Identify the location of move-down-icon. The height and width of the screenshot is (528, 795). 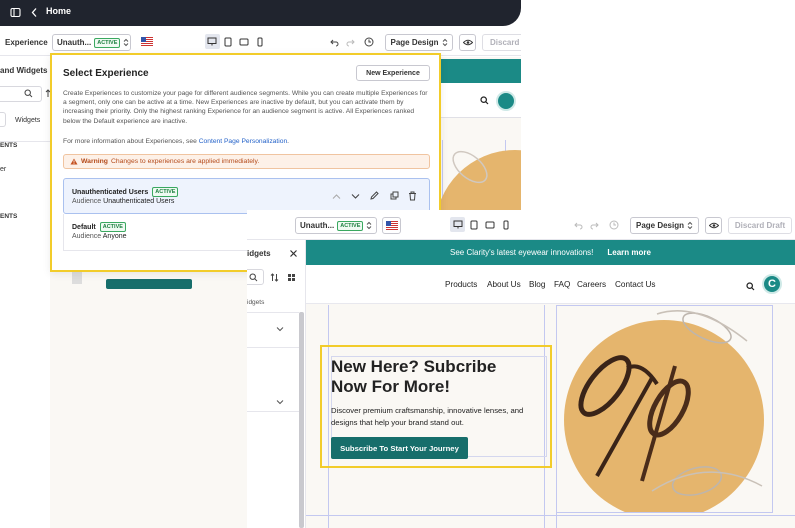
(355, 196).